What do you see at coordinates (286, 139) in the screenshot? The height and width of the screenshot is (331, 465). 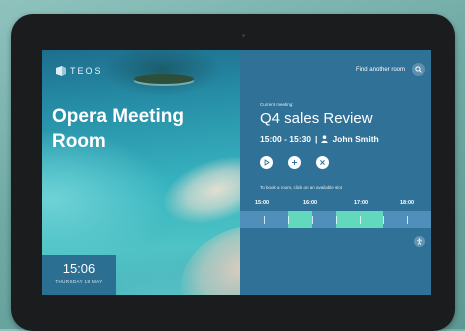 I see `meeting-time: 15:00 - 15:30` at bounding box center [286, 139].